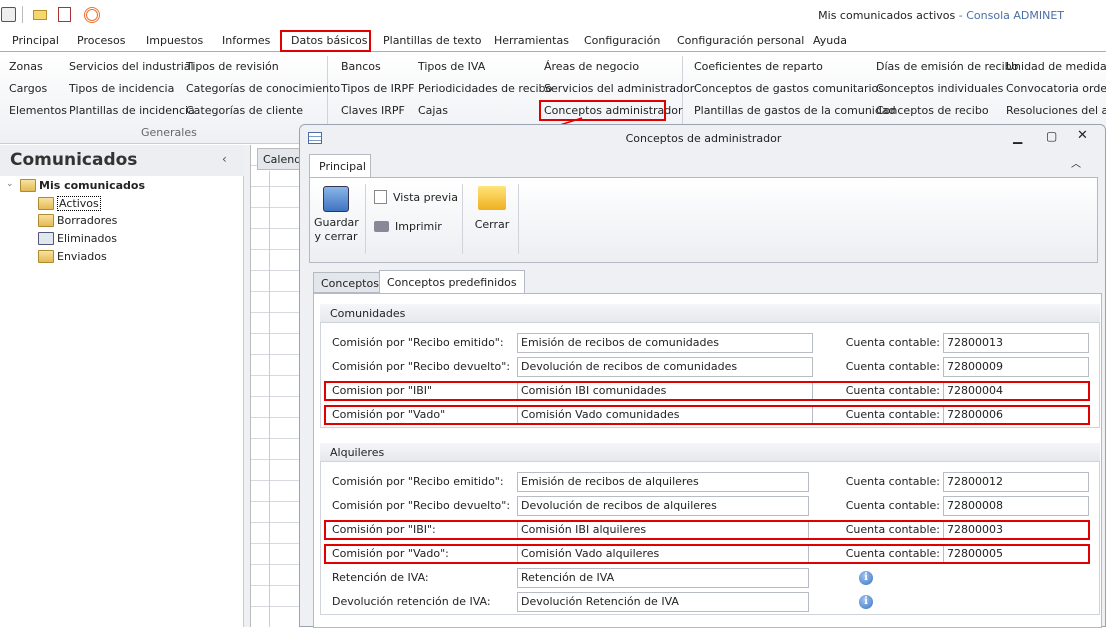 The image size is (1106, 628). I want to click on account-input: 72800012, so click(1016, 482).